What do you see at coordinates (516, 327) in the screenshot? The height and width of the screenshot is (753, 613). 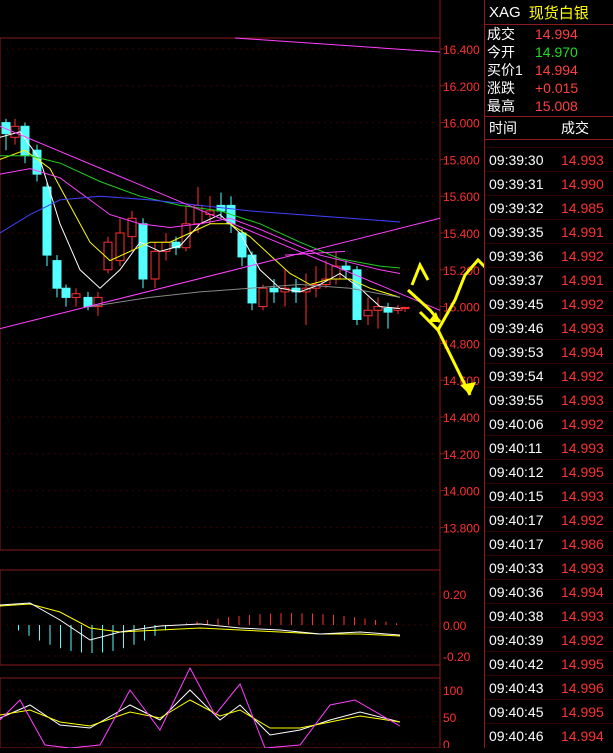 I see `tick-time: 09:39:46` at bounding box center [516, 327].